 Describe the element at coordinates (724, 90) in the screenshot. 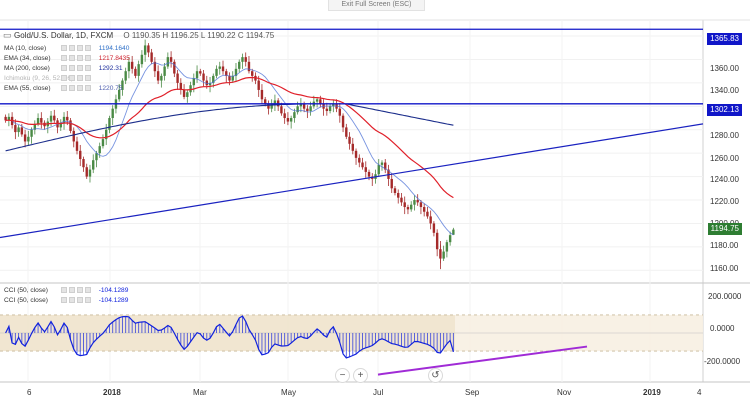

I see `price-tick-label: 1340.00` at that location.